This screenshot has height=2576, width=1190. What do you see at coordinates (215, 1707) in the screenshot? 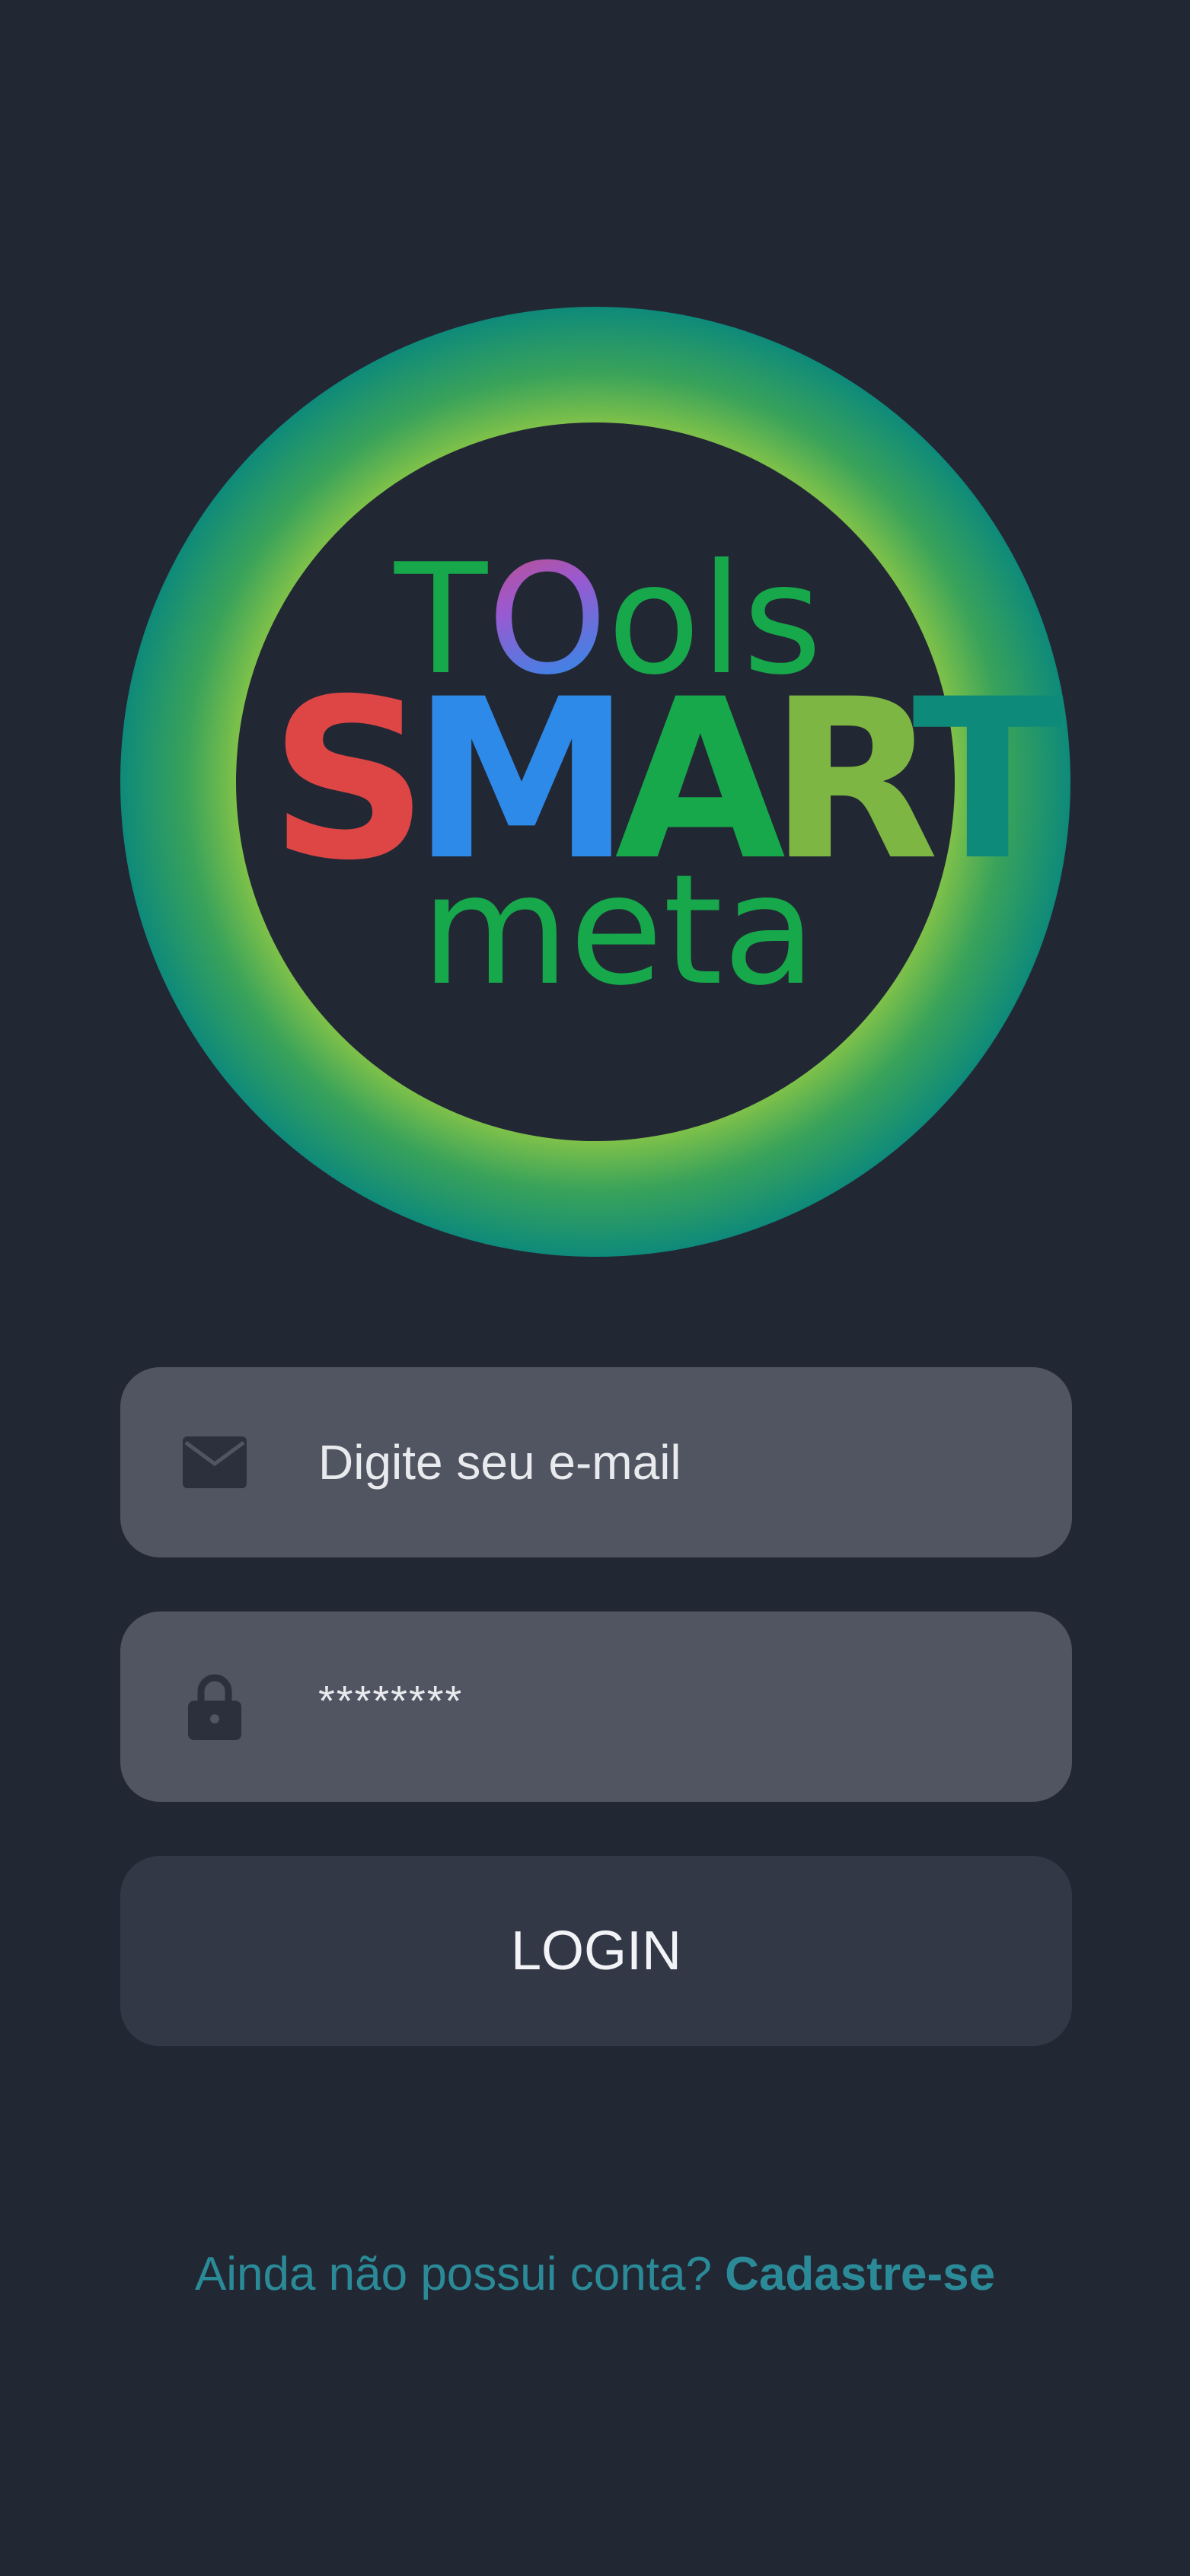
I see `lock-icon` at bounding box center [215, 1707].